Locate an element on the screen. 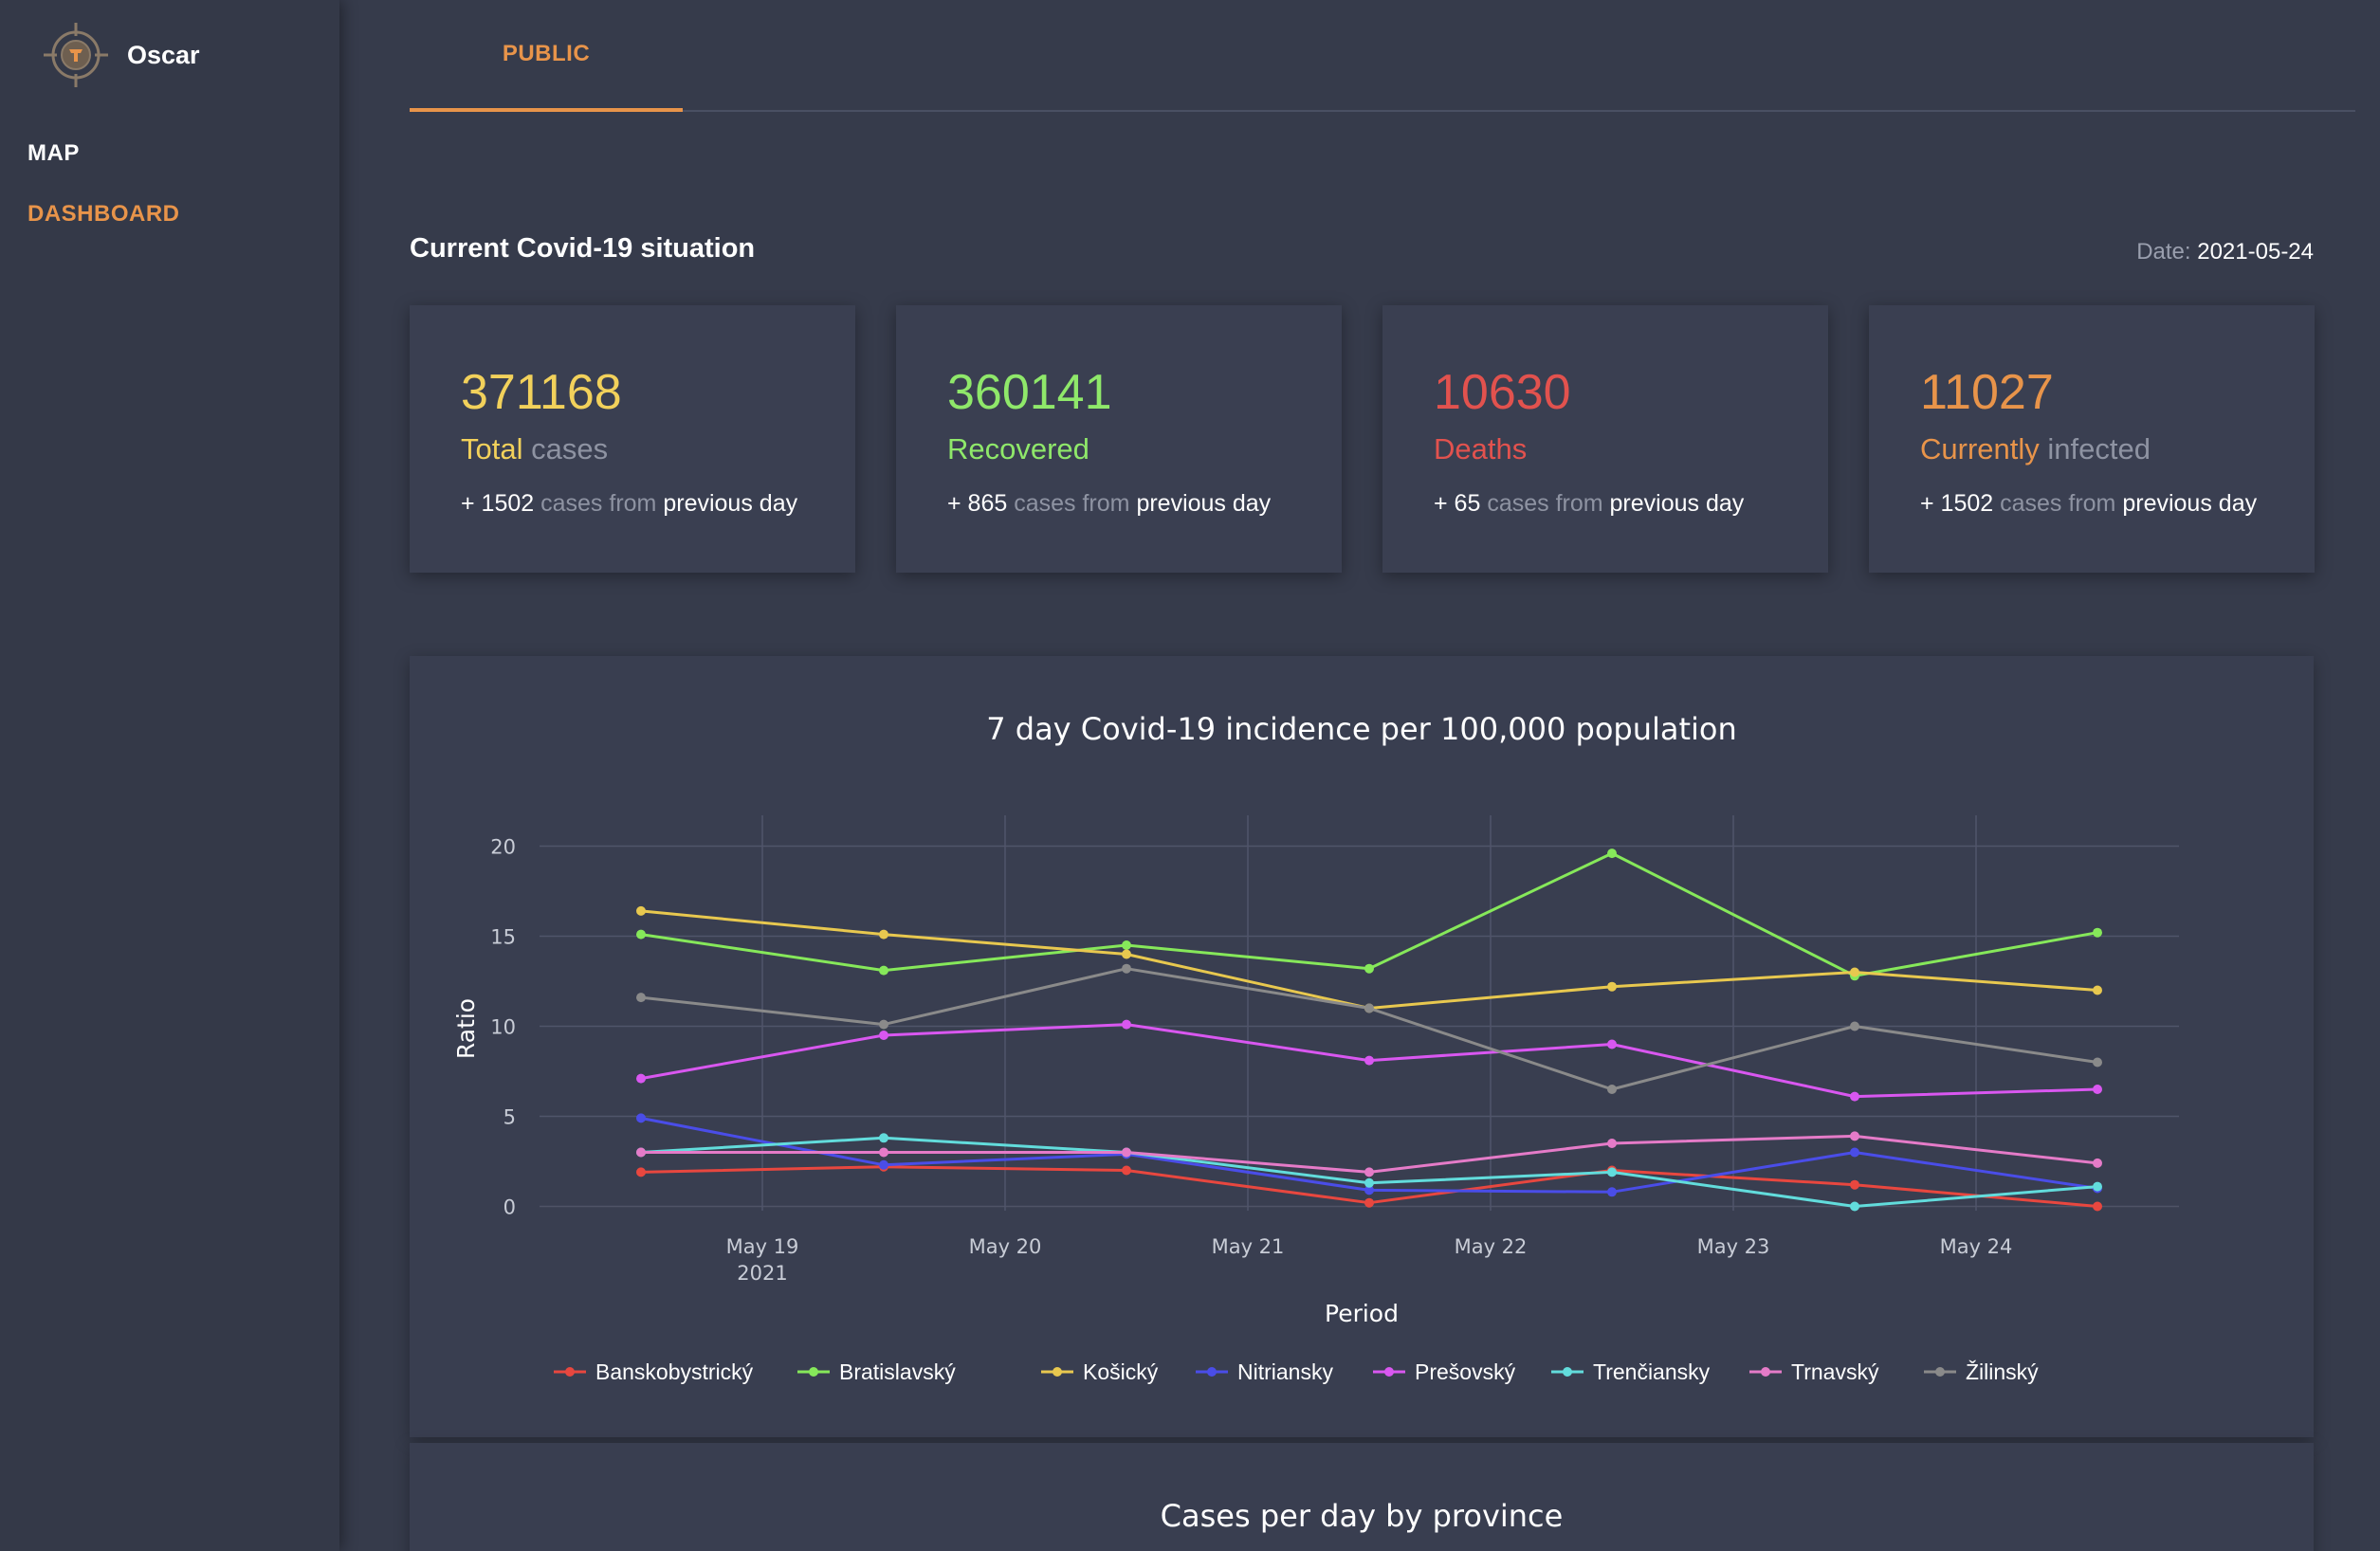 The width and height of the screenshot is (2380, 1551). stat-label-main: Deaths is located at coordinates (1481, 448).